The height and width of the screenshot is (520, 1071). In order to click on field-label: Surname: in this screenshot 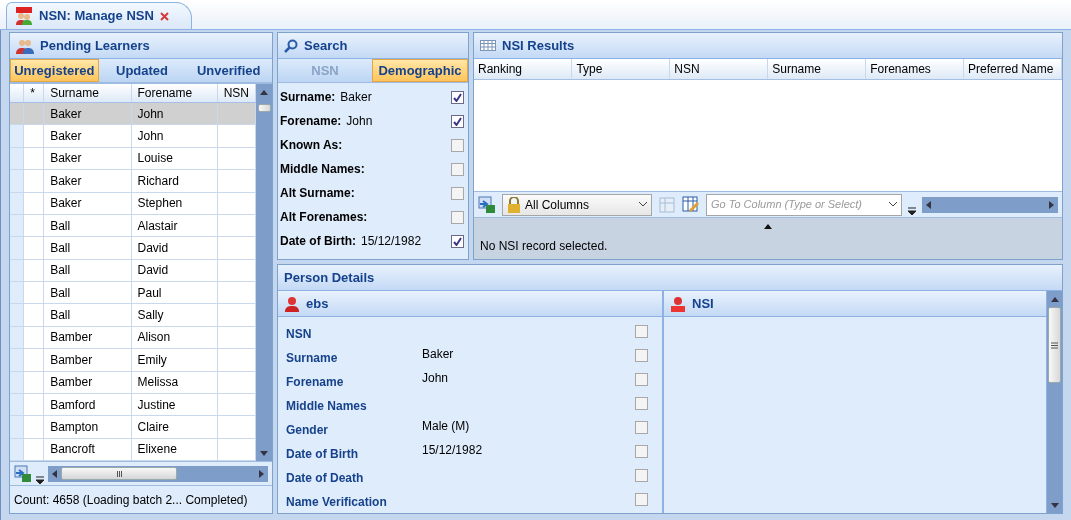, I will do `click(308, 97)`.